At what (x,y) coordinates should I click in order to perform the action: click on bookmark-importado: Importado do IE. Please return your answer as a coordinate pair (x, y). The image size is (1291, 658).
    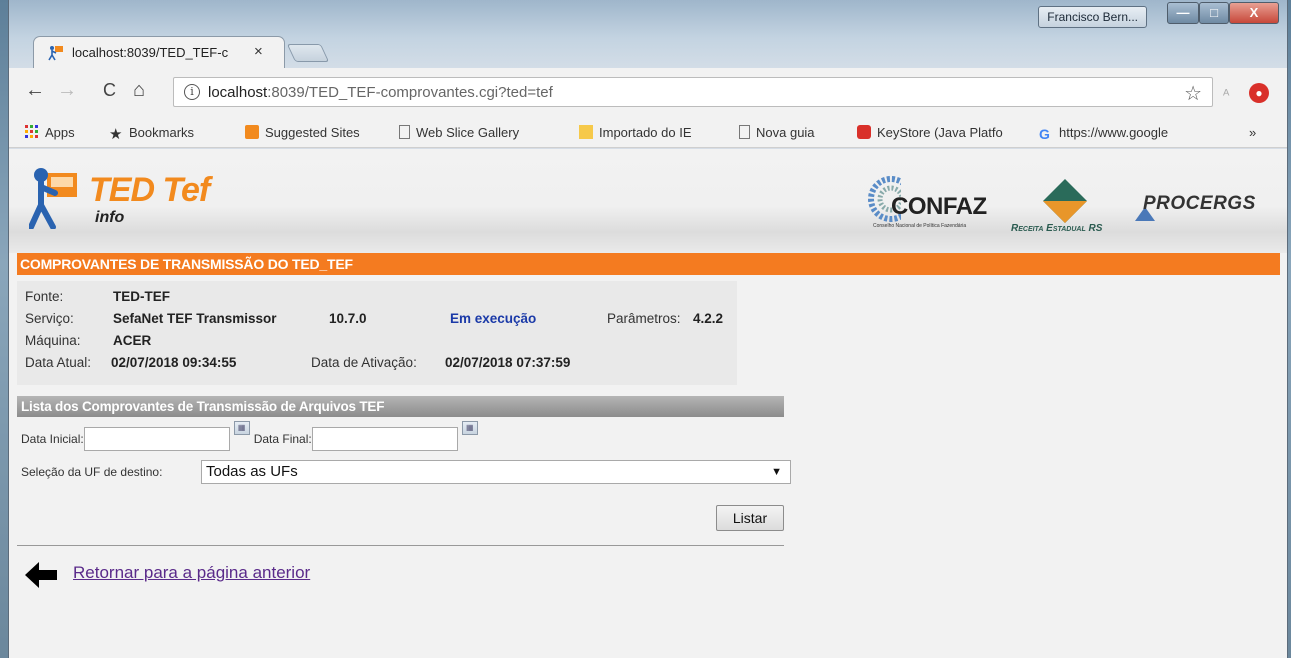
    Looking at the image, I should click on (635, 132).